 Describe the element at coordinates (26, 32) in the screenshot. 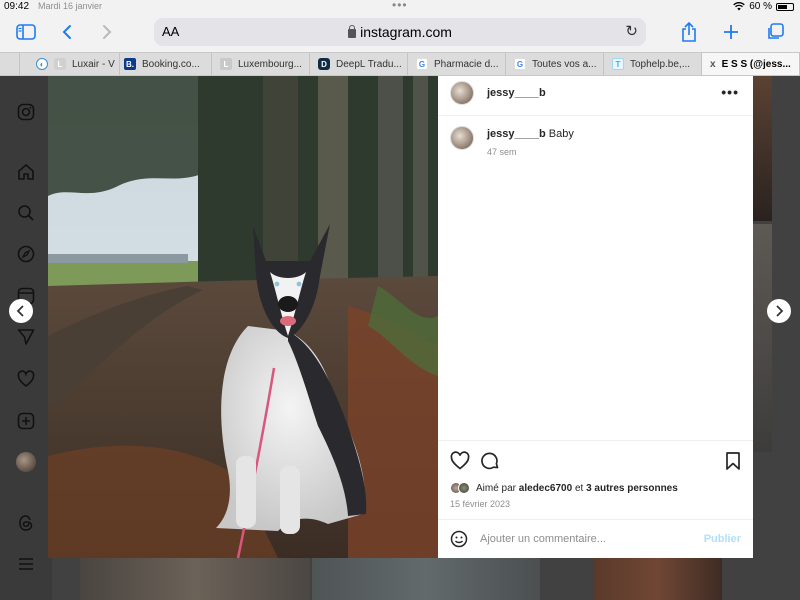

I see `sidebar-toggle-icon` at that location.